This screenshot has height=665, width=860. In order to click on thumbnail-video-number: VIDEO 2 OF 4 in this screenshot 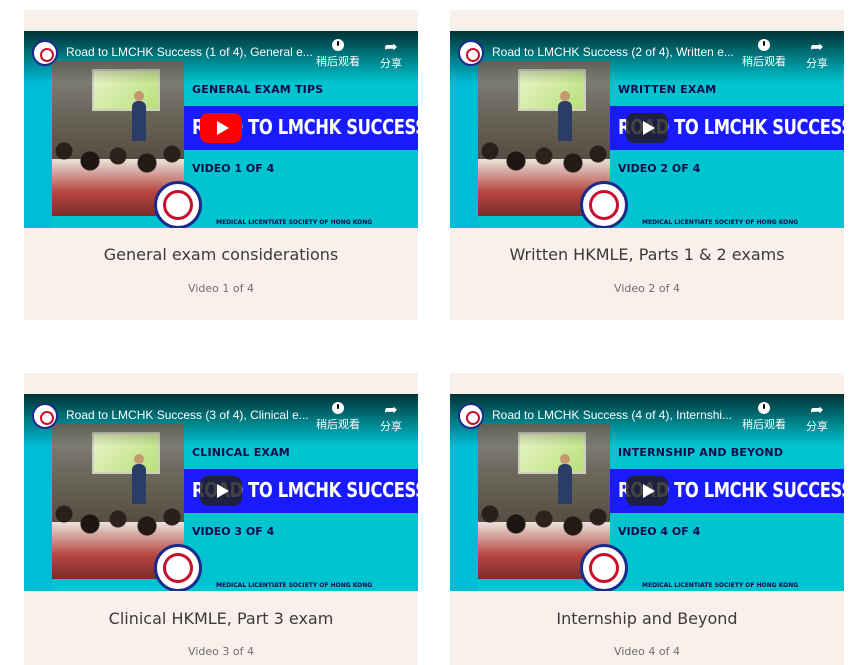, I will do `click(659, 168)`.